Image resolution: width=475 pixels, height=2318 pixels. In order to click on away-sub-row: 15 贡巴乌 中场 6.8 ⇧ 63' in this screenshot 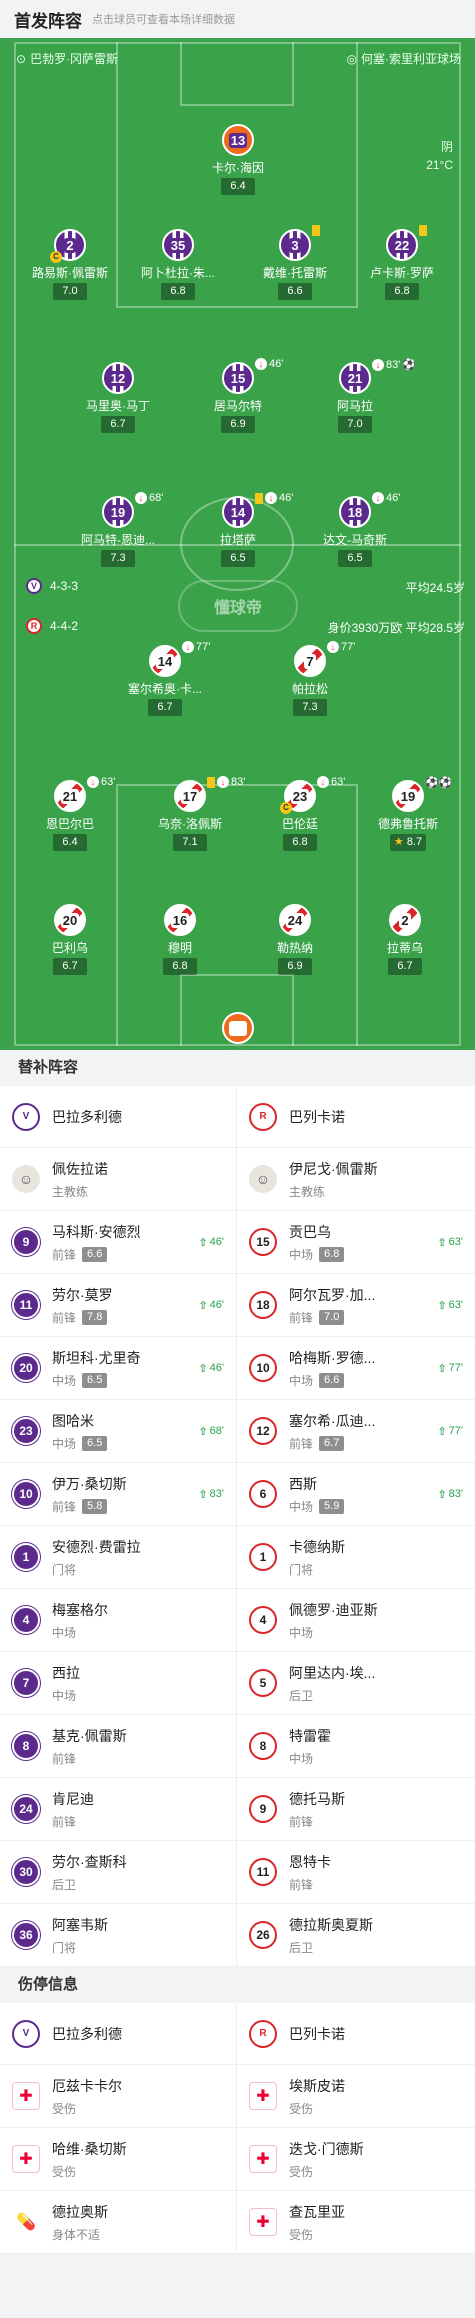, I will do `click(356, 1242)`.